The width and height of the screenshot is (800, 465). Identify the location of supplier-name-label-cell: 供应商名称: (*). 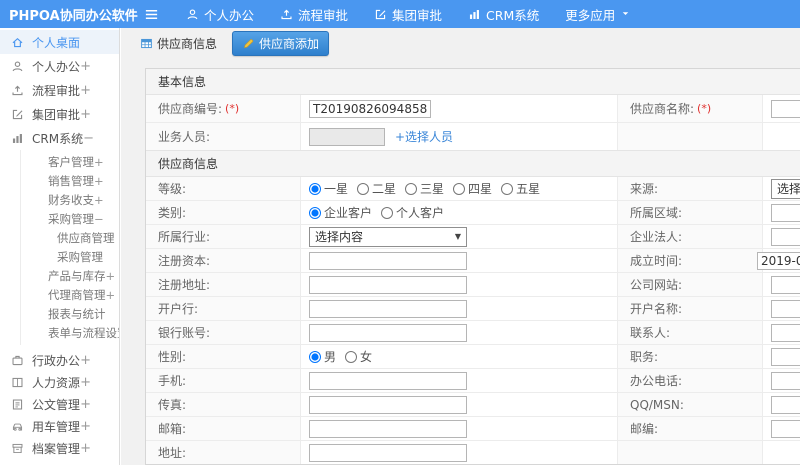
(690, 108).